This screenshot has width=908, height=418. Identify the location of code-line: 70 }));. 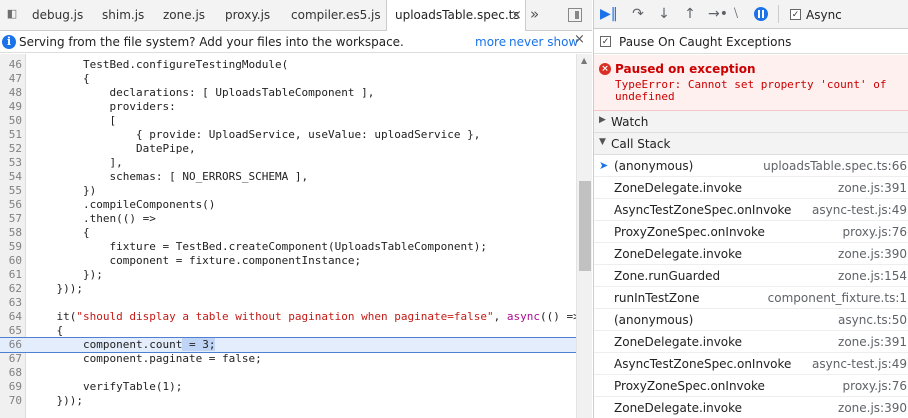
(288, 401).